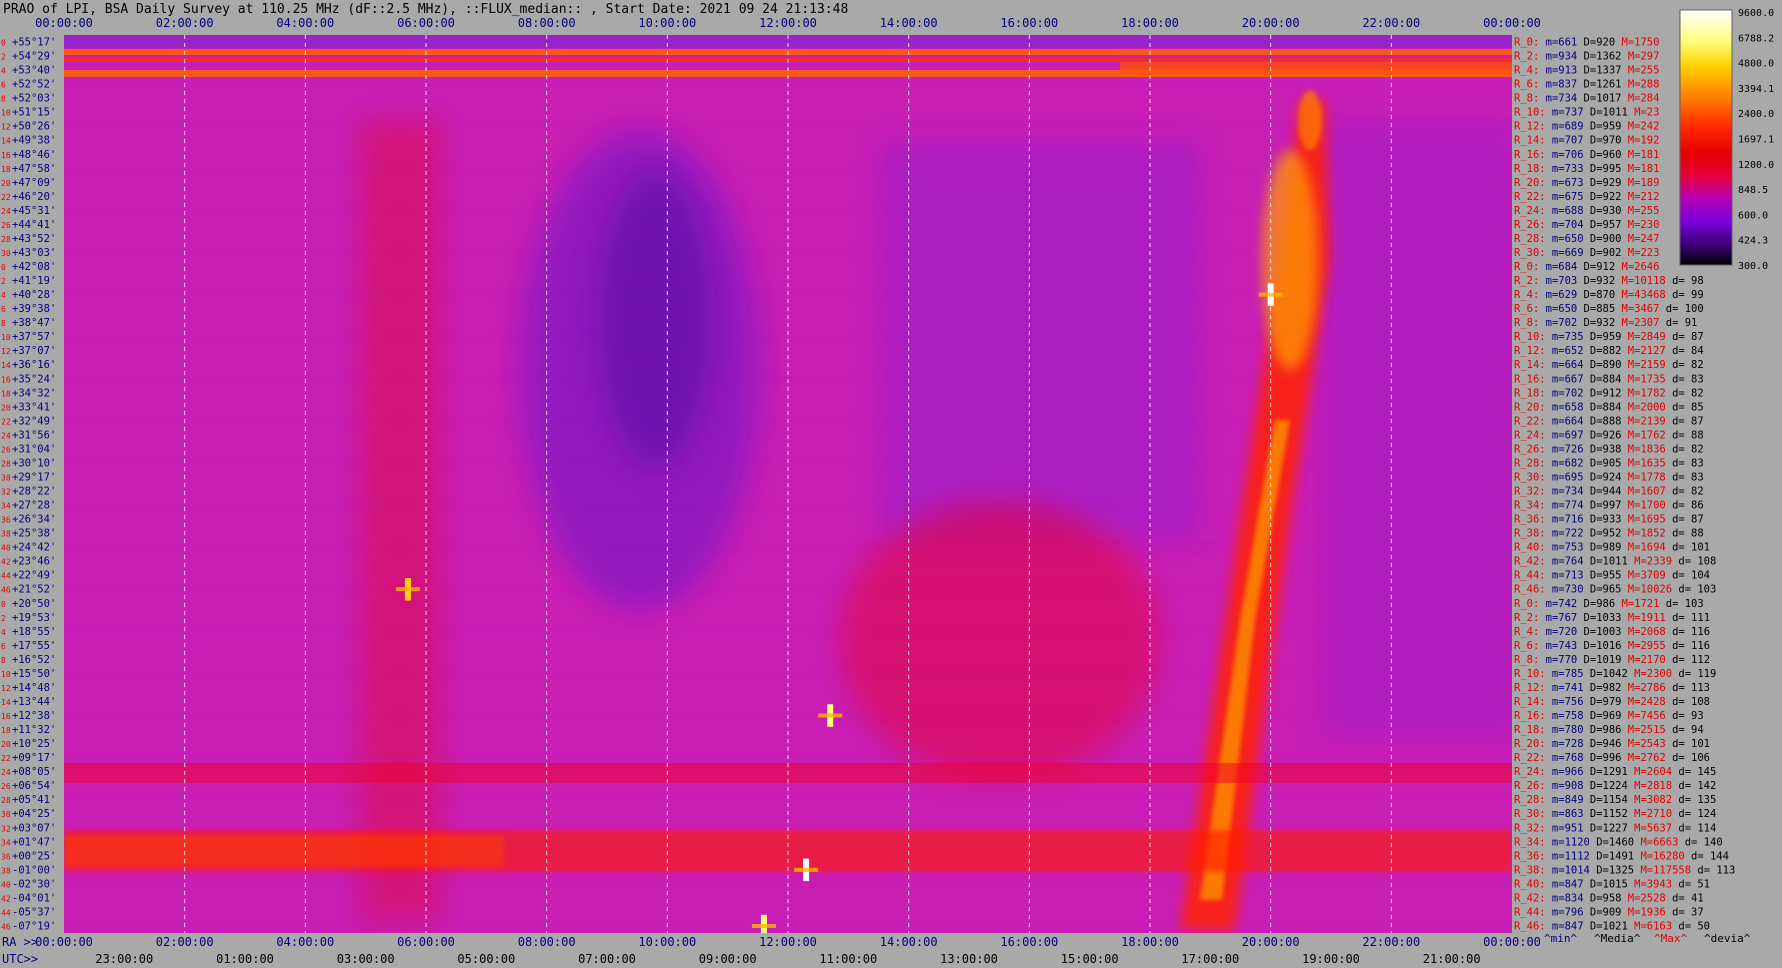 This screenshot has width=1782, height=968. Describe the element at coordinates (34, 814) in the screenshot. I see `declination-label: +04°25'` at that location.